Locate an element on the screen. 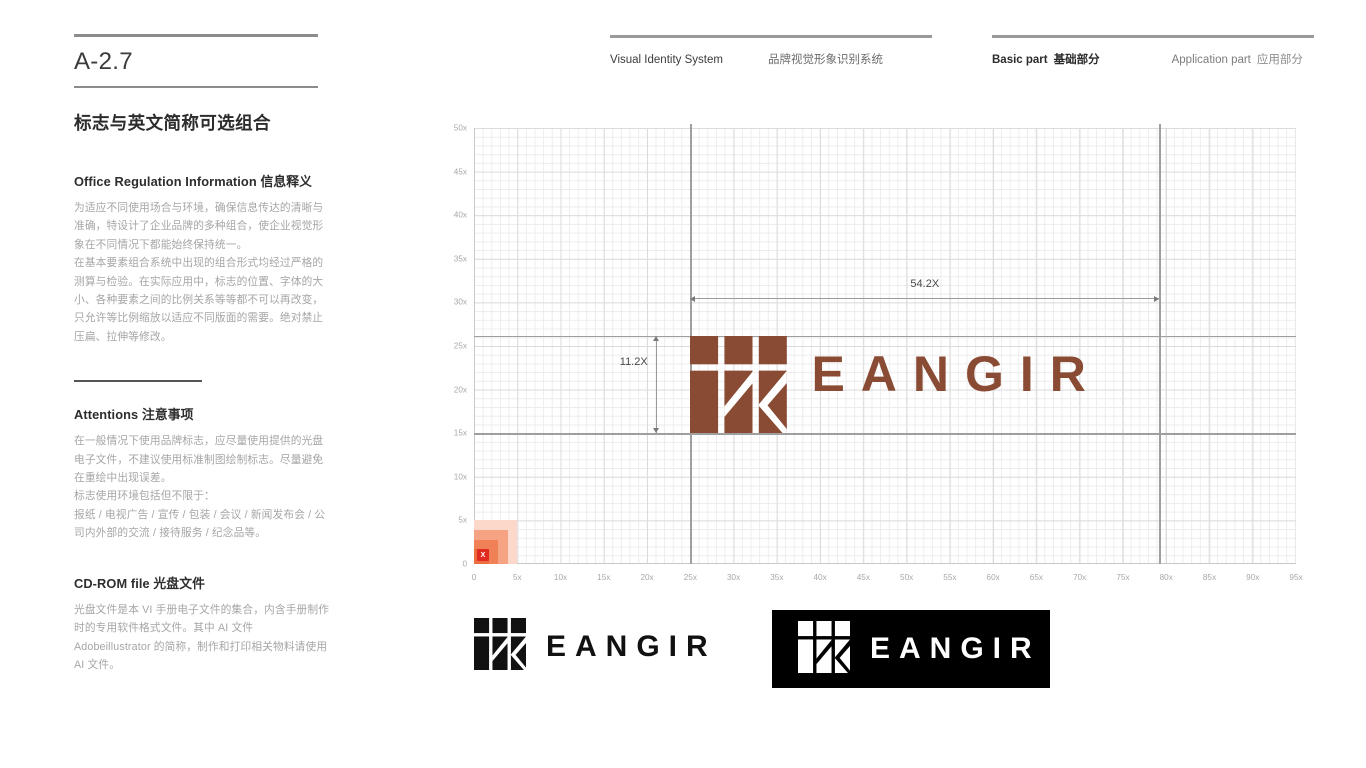 Image resolution: width=1366 pixels, height=768 pixels. section-heading: Office Regulation Information 信息释义 is located at coordinates (203, 180).